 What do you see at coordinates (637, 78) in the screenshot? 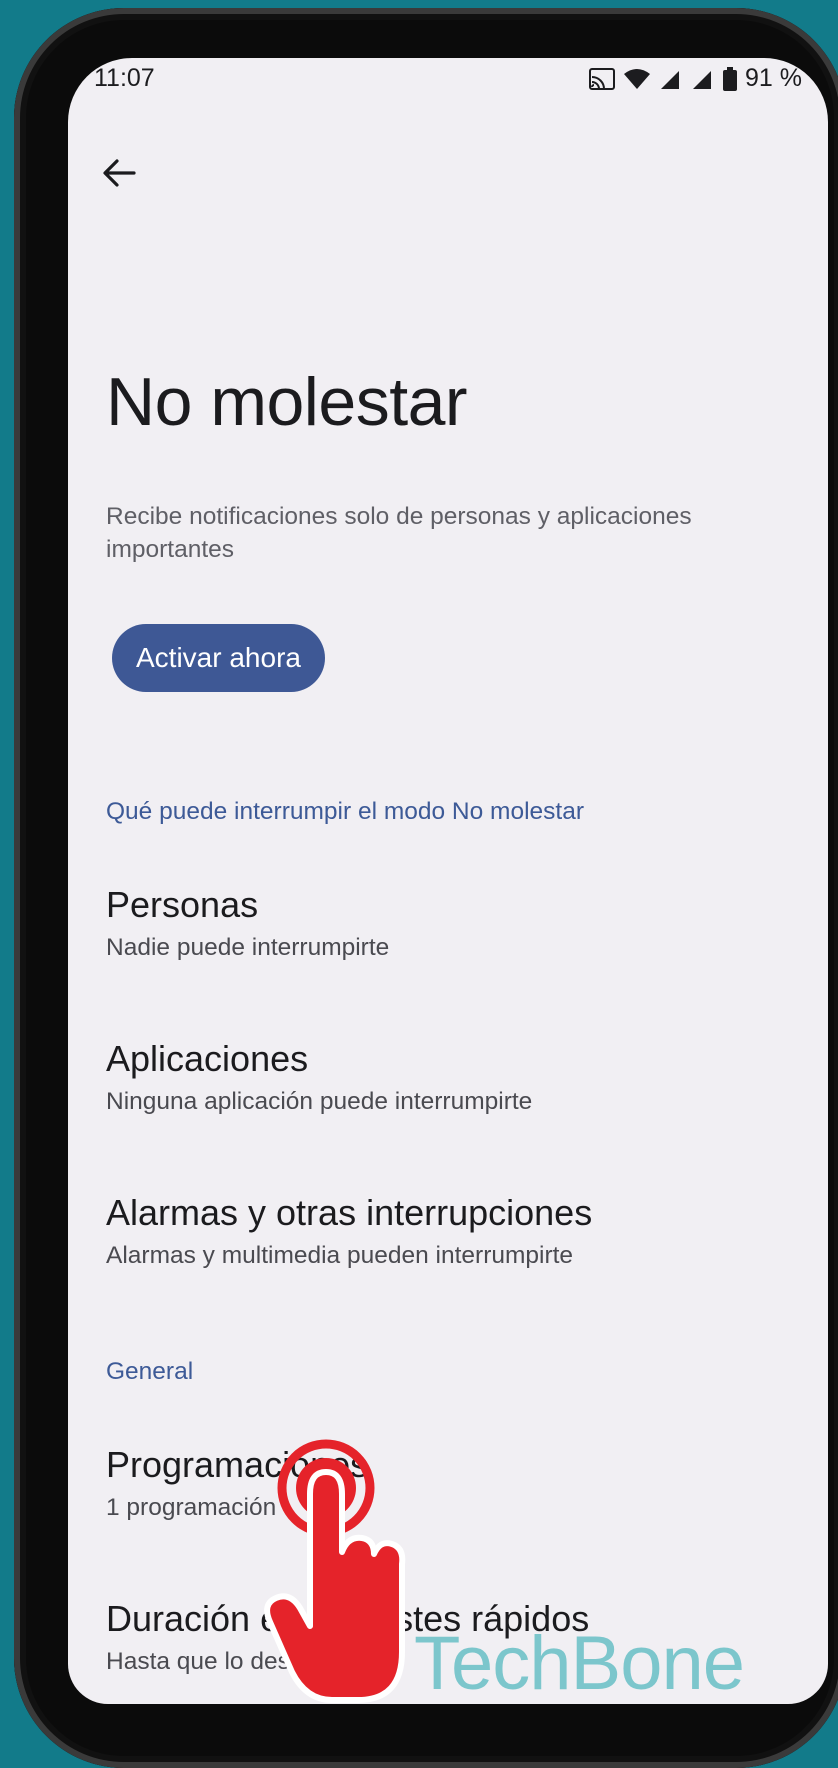
I see `wifi-icon` at bounding box center [637, 78].